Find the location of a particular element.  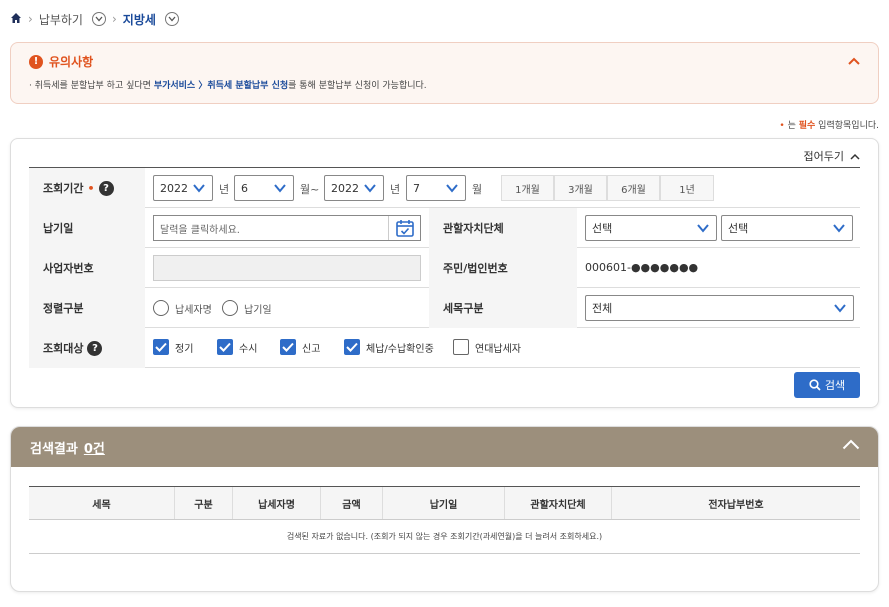

required-mark: • is located at coordinates (91, 188).